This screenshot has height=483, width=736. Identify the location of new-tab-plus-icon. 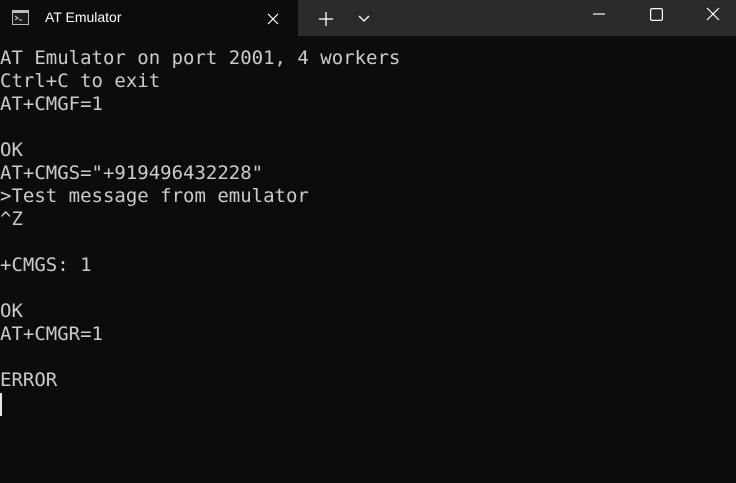
(326, 19).